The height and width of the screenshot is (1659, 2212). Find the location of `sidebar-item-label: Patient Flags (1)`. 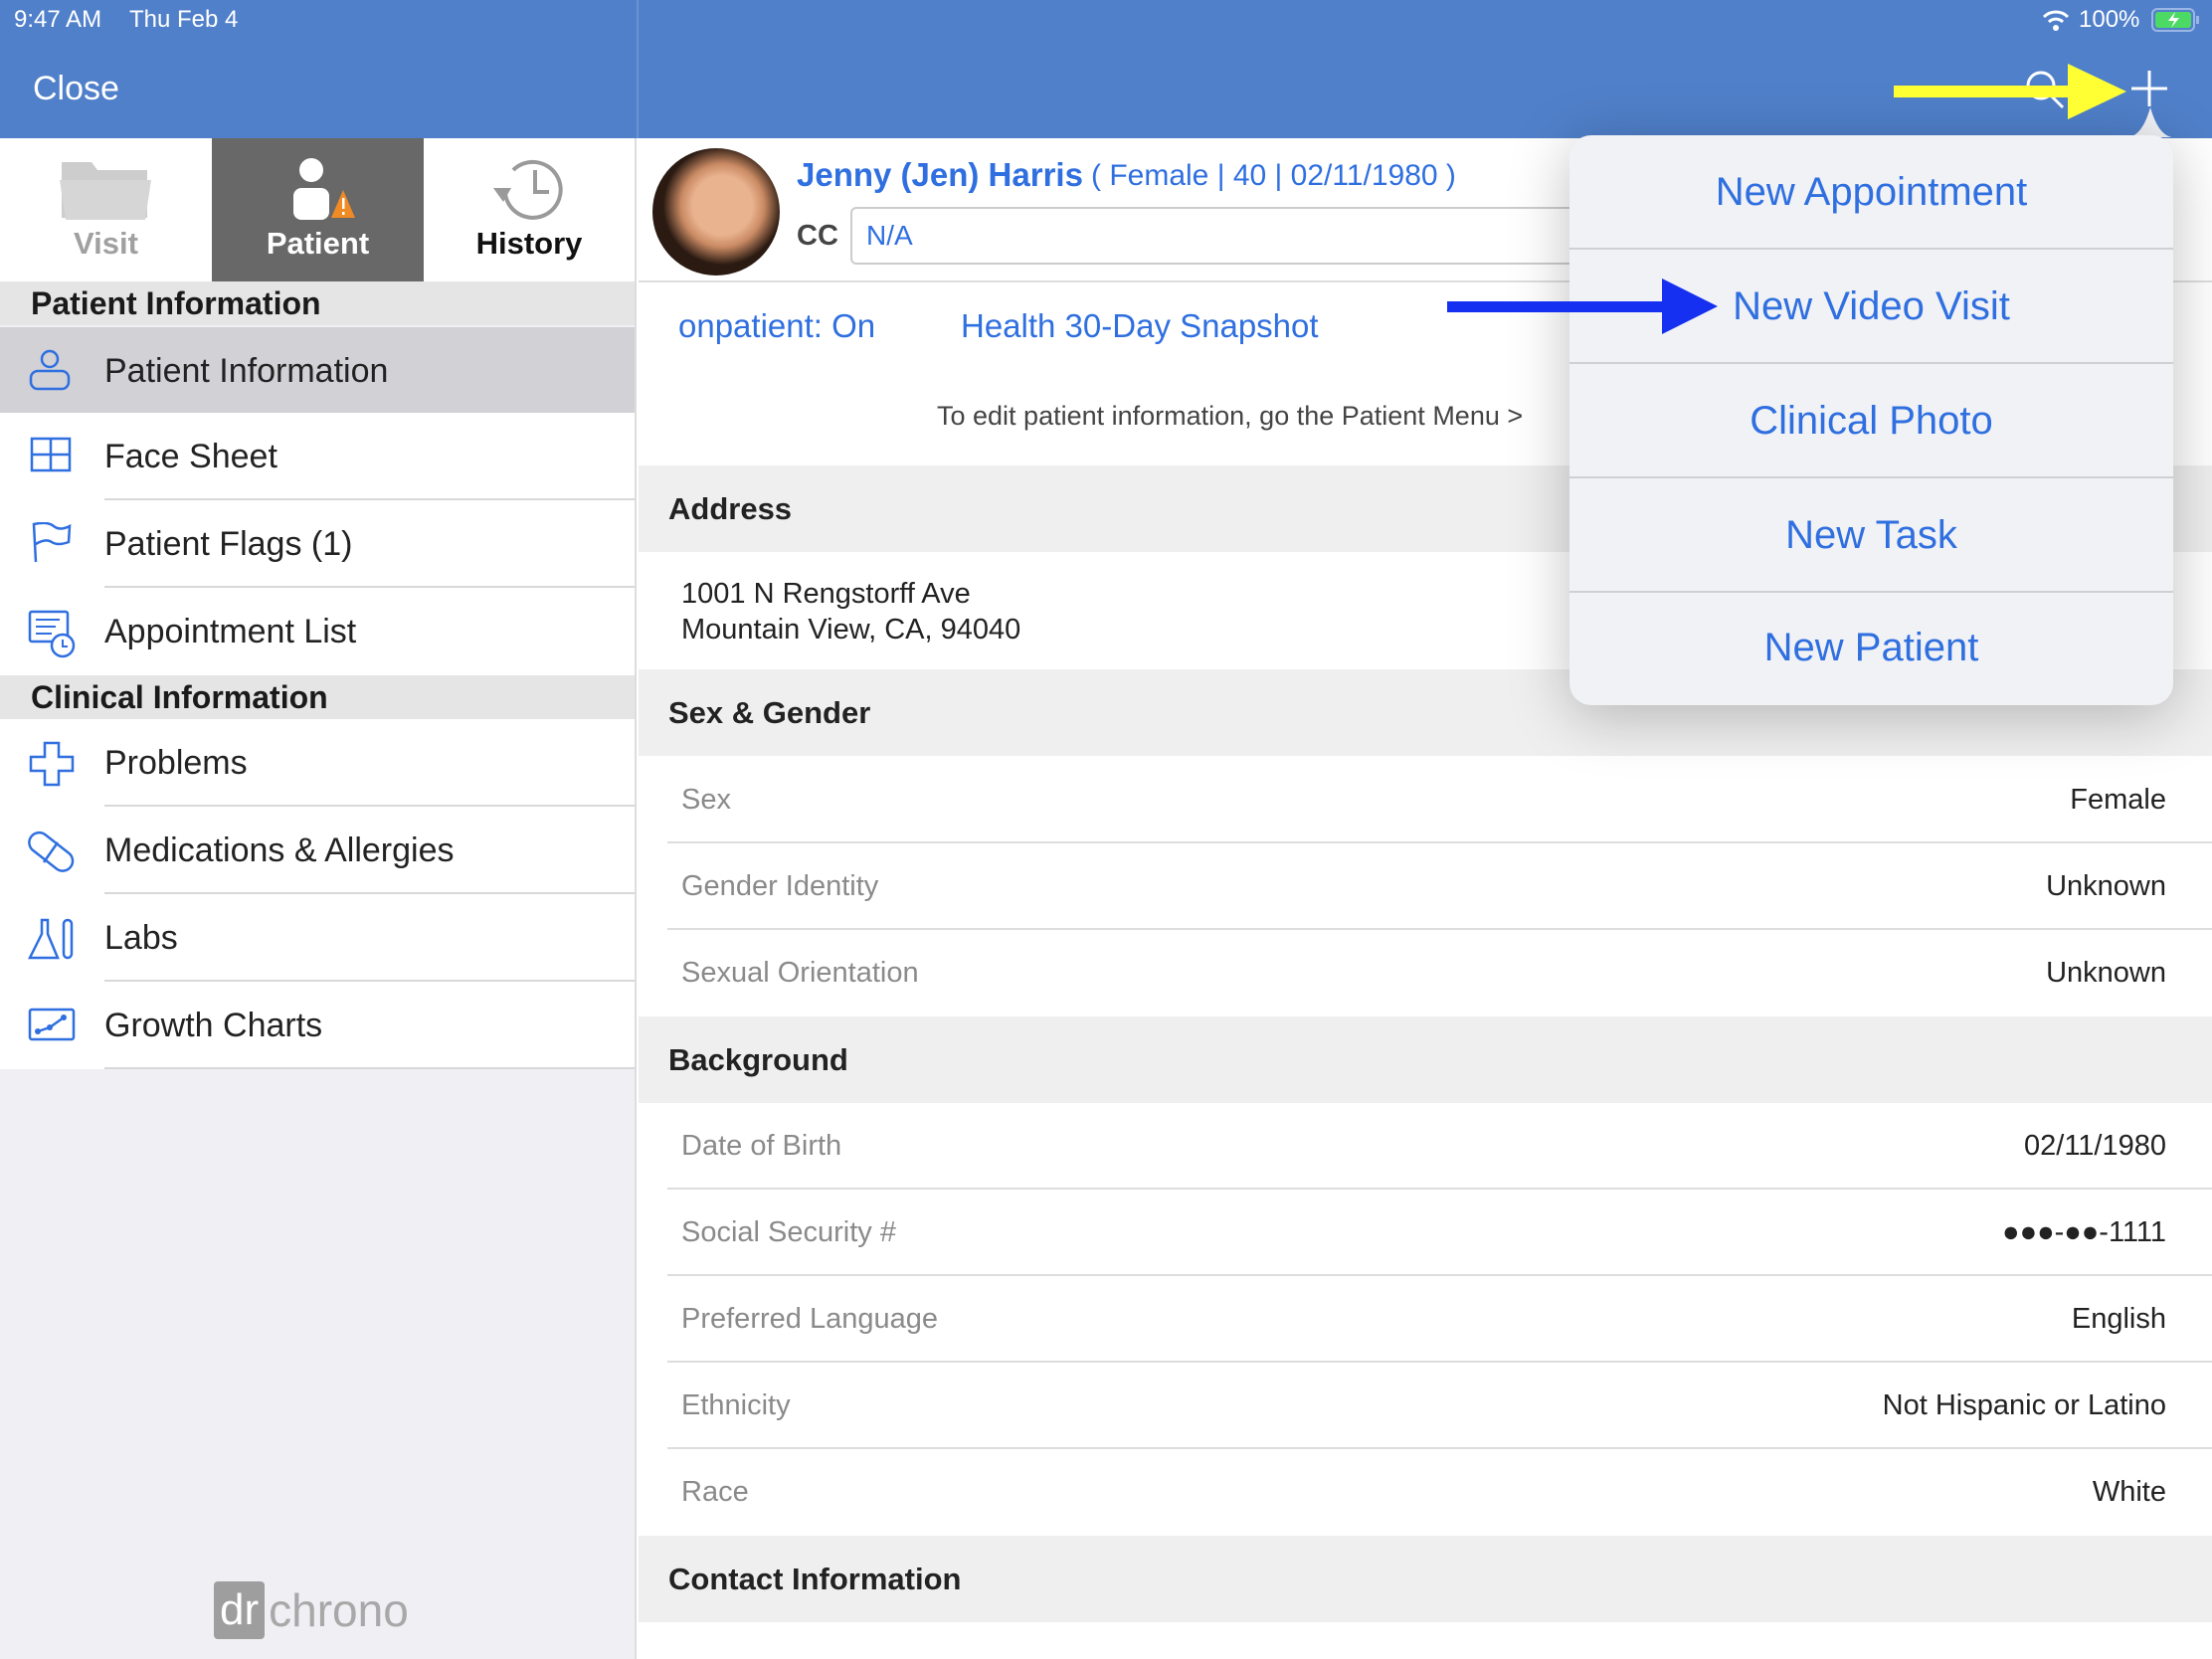

sidebar-item-label: Patient Flags (1) is located at coordinates (228, 544).